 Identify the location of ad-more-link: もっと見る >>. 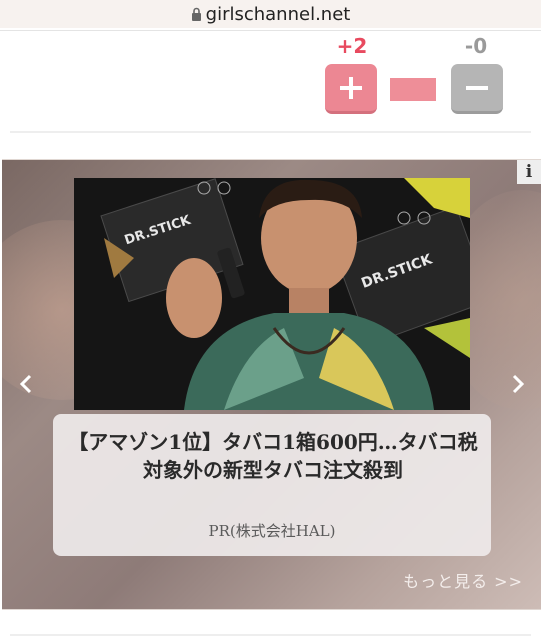
(463, 580).